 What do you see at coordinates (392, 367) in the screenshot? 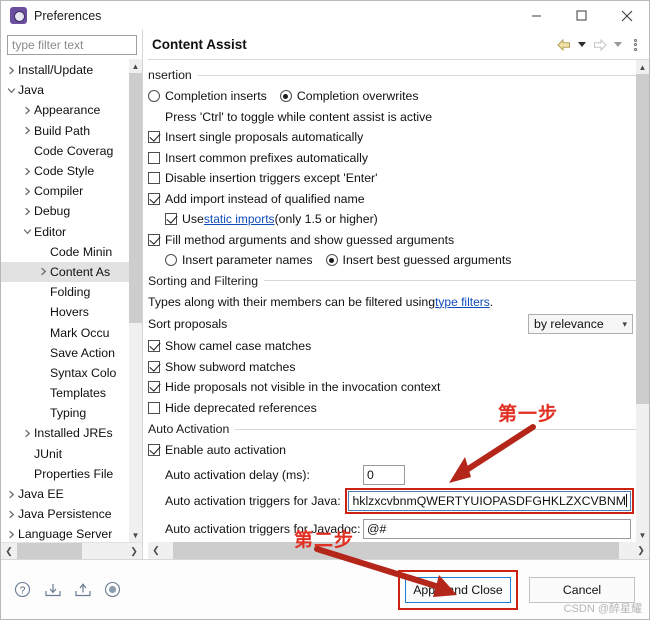
I see `show-subword-row: Show subword matches` at bounding box center [392, 367].